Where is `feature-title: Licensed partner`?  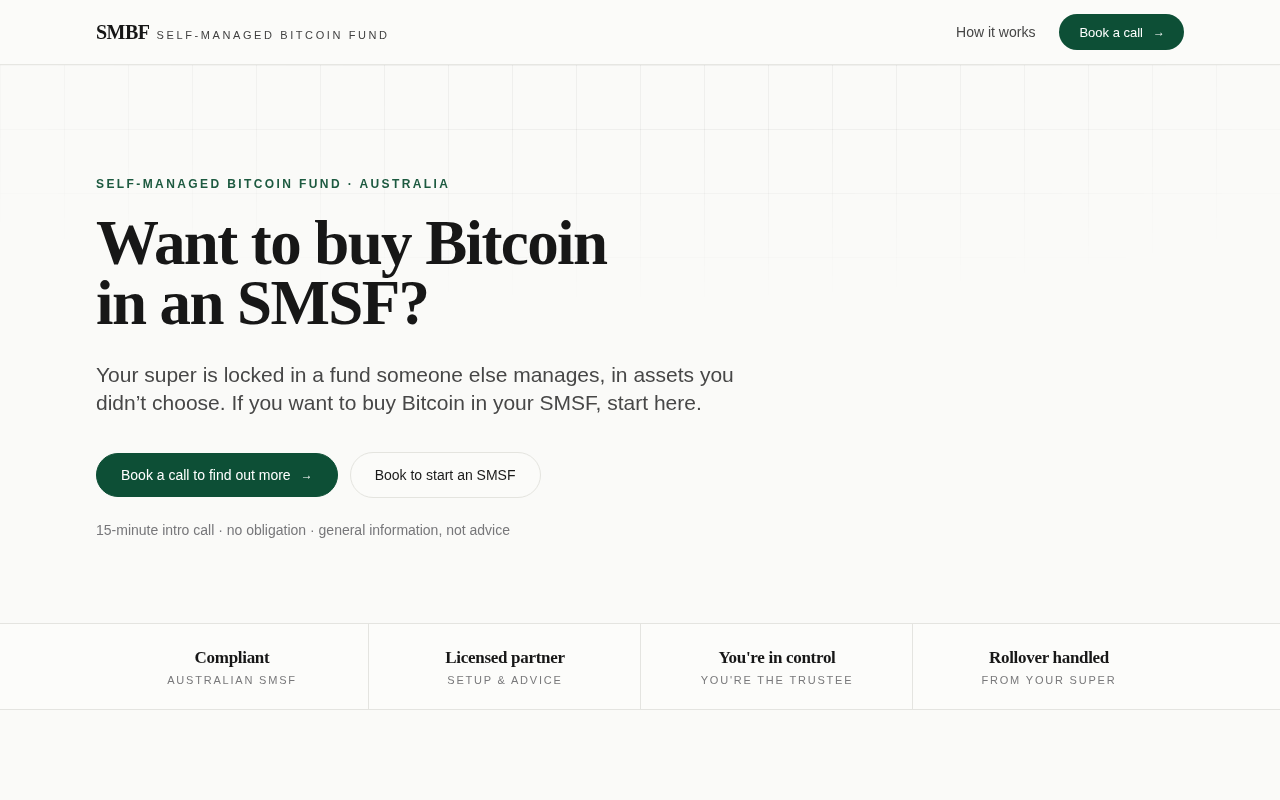
feature-title: Licensed partner is located at coordinates (505, 657).